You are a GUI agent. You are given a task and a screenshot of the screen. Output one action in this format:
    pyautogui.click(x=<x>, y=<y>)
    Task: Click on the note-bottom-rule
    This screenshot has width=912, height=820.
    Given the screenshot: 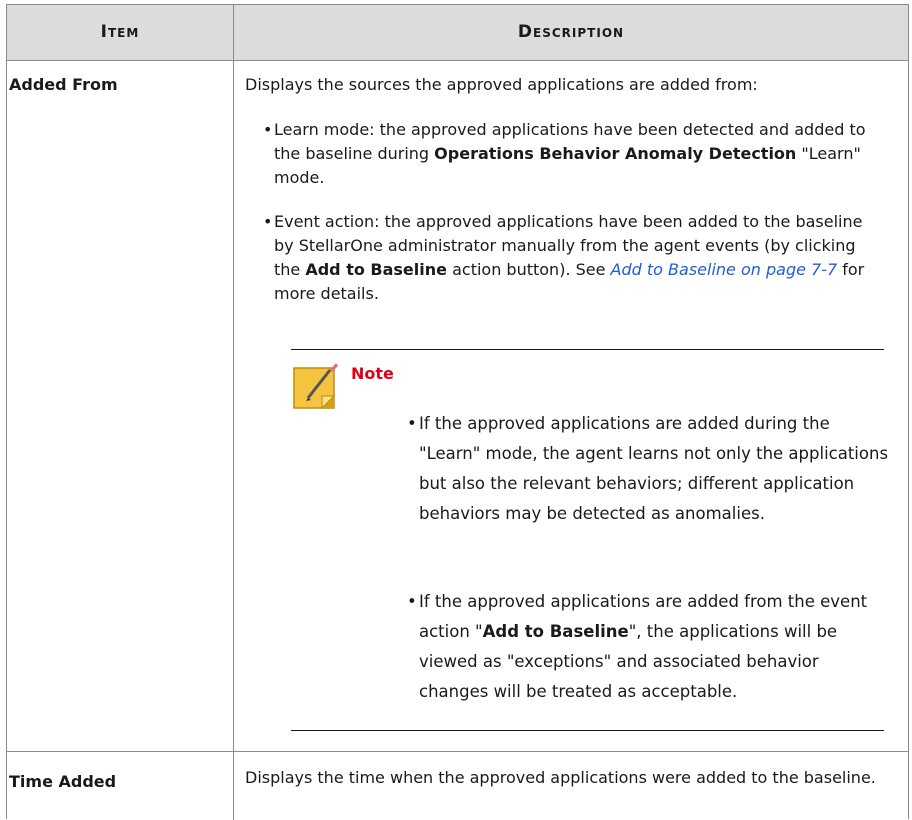 What is the action you would take?
    pyautogui.click(x=587, y=730)
    